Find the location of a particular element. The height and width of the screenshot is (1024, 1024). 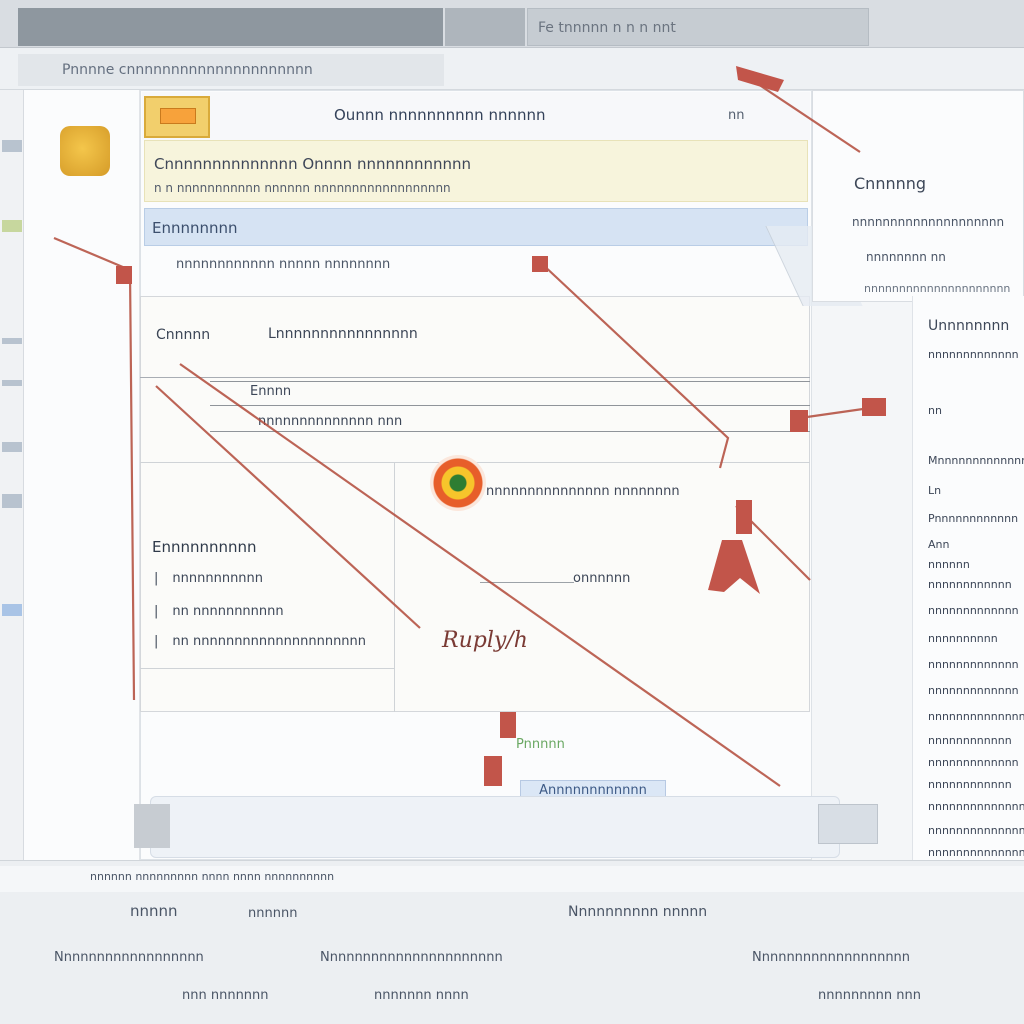

right-panel-item: Unnnnnnnn is located at coordinates (968, 326).